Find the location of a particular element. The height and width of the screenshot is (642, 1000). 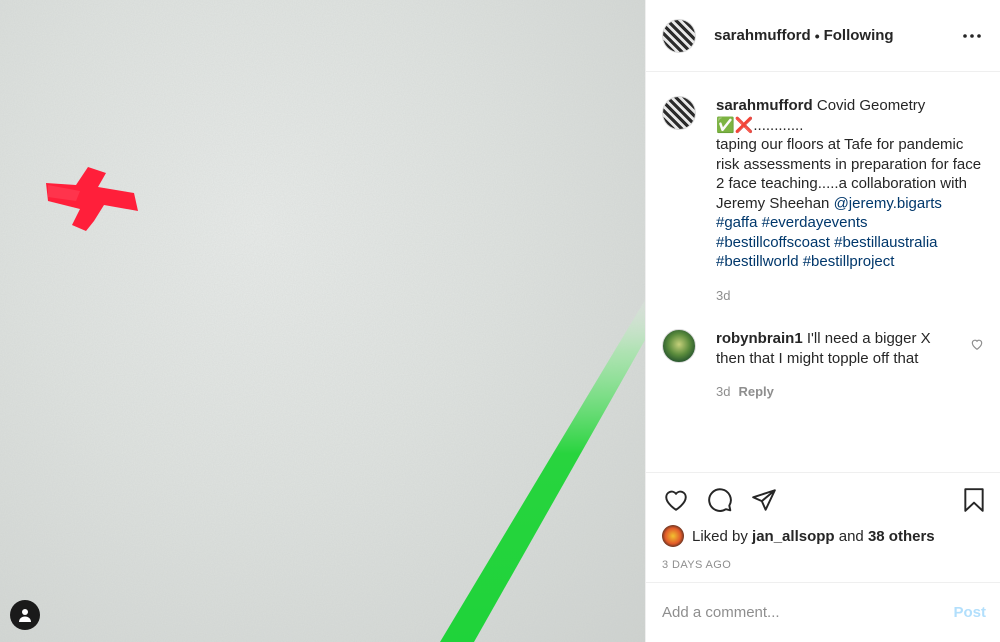

hashtag-link: #gaffa is located at coordinates (736, 222).